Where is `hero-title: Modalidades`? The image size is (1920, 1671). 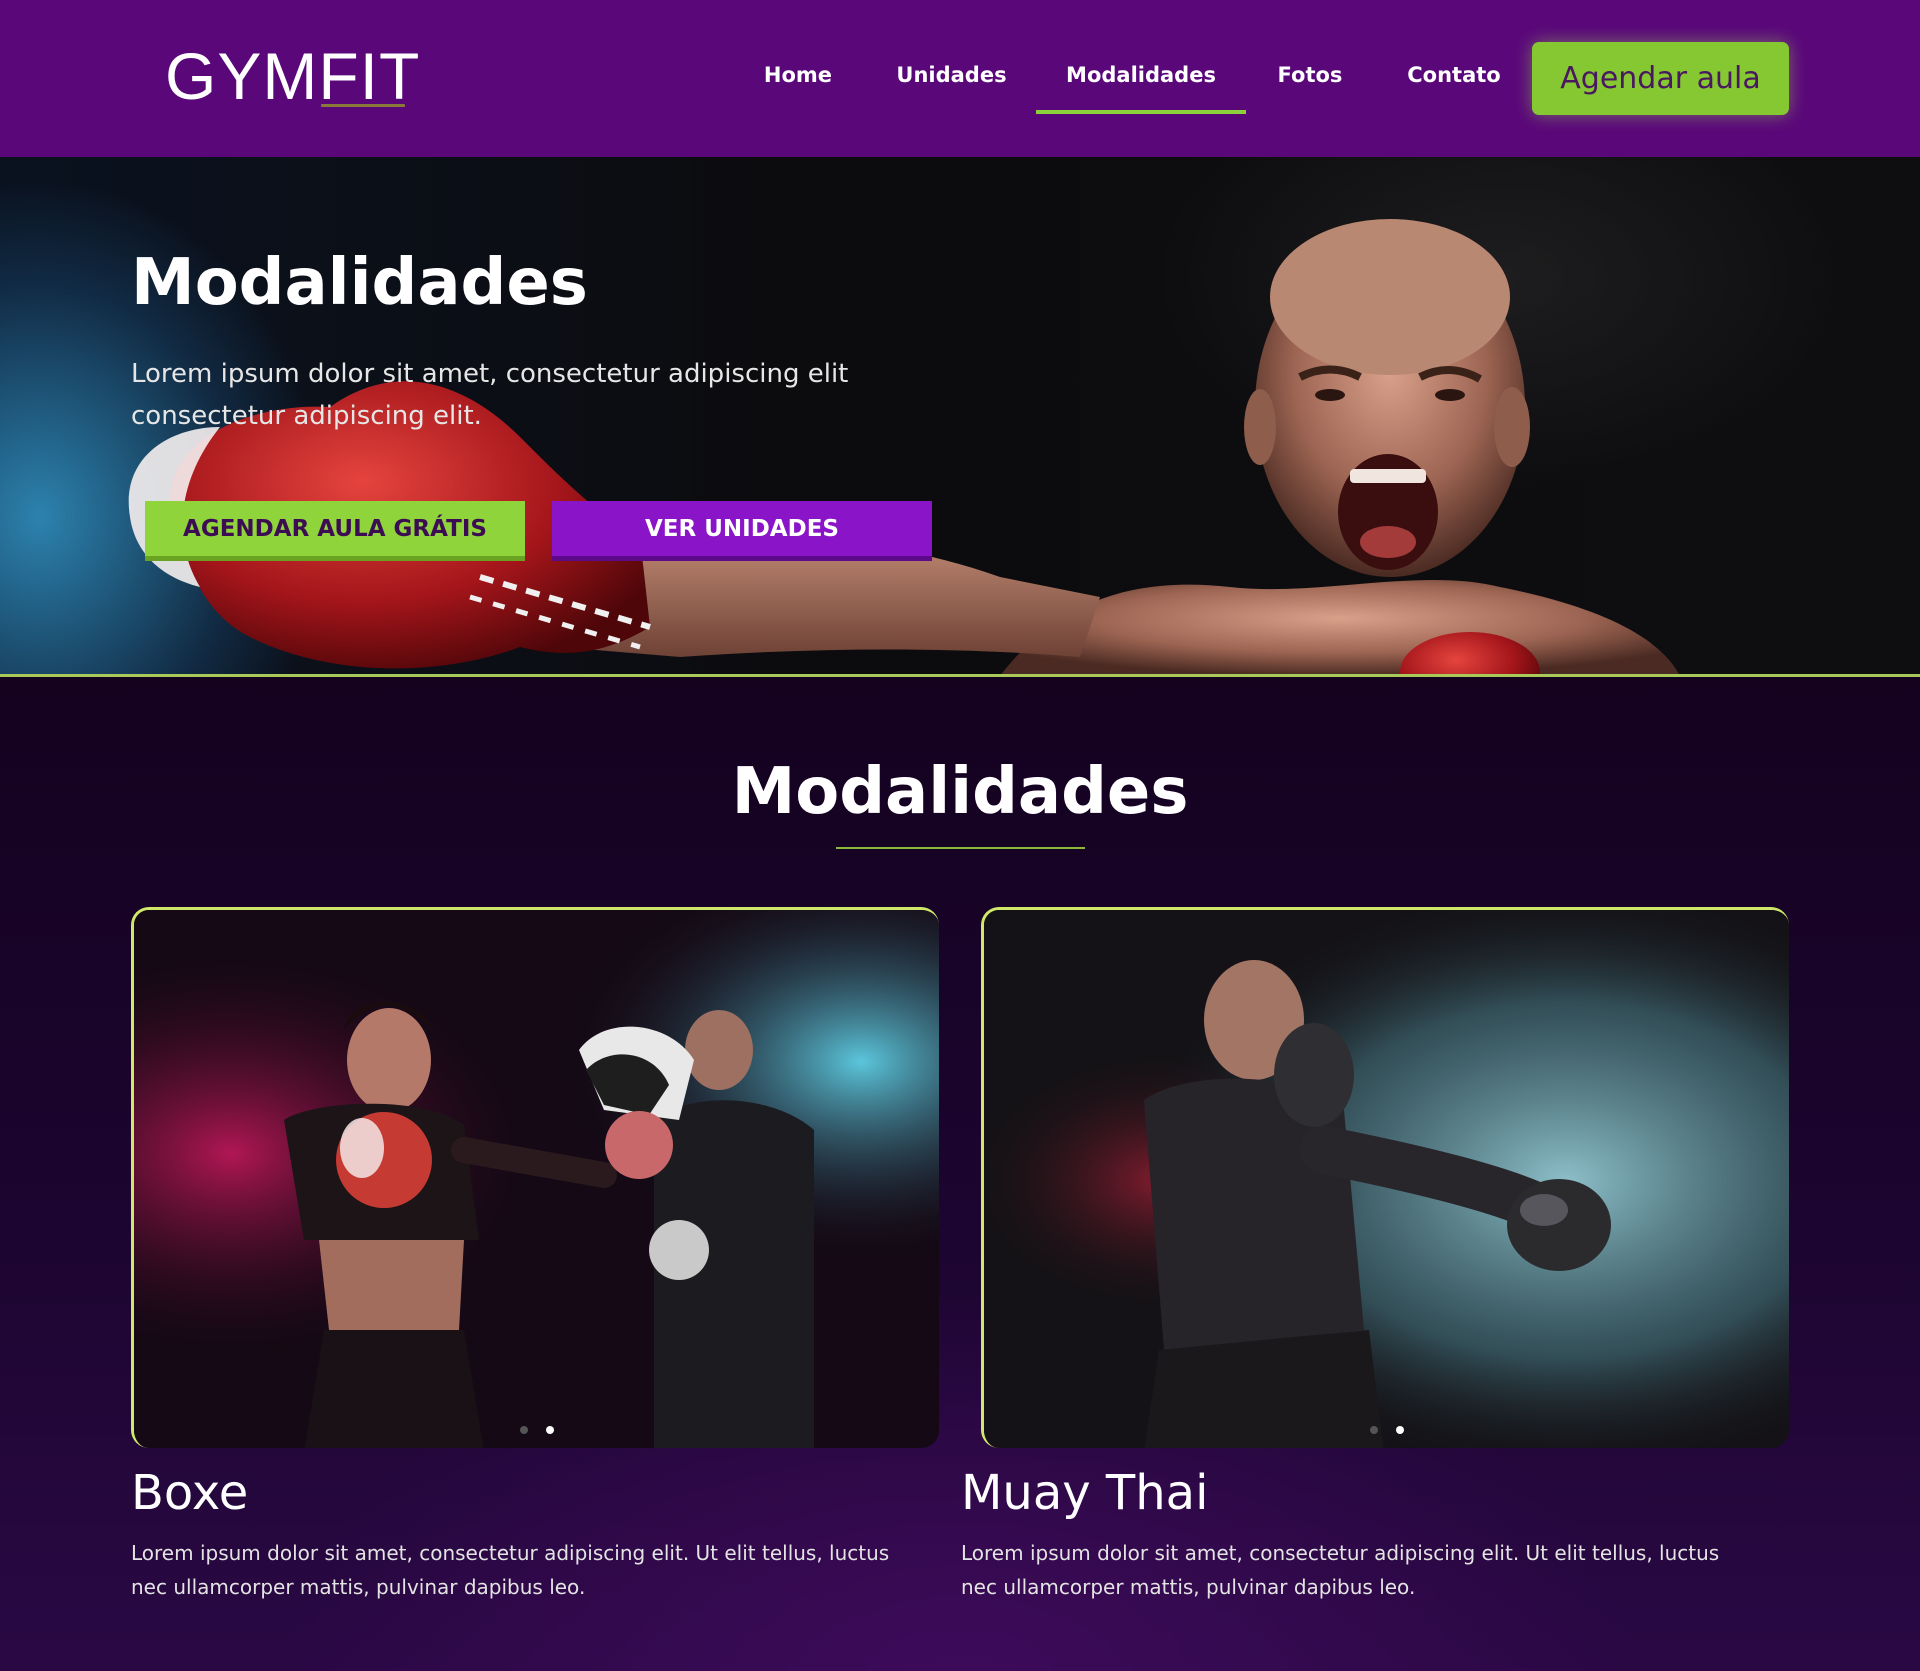
hero-title: Modalidades is located at coordinates (359, 283).